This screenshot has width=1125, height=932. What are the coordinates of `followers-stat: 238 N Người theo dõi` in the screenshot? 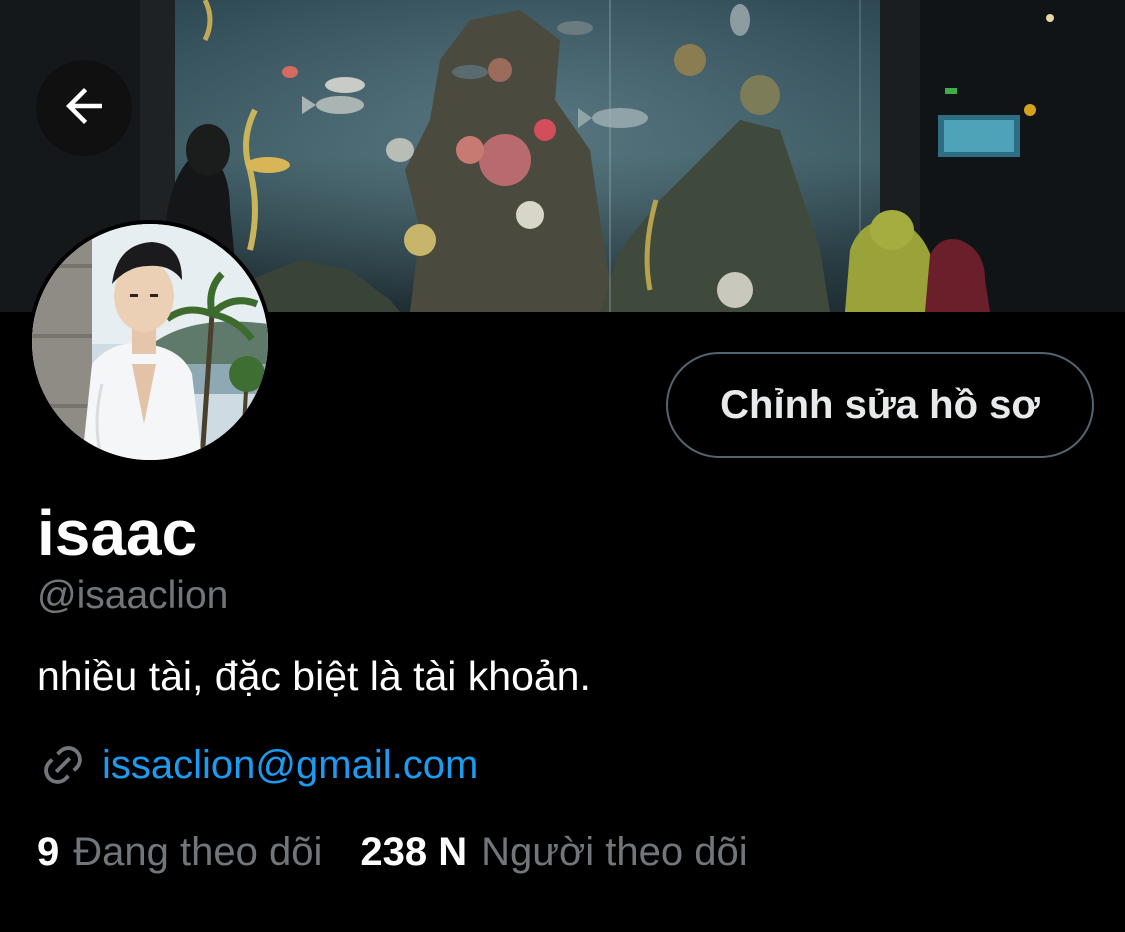 It's located at (553, 852).